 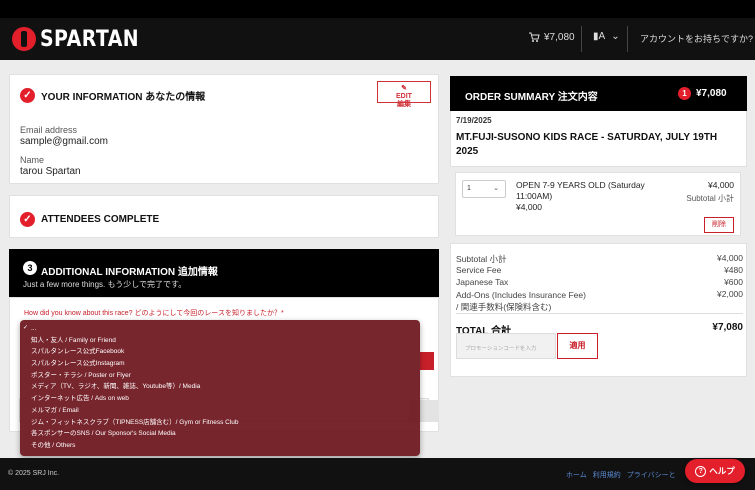 I want to click on helmet-icon, so click(x=24, y=39).